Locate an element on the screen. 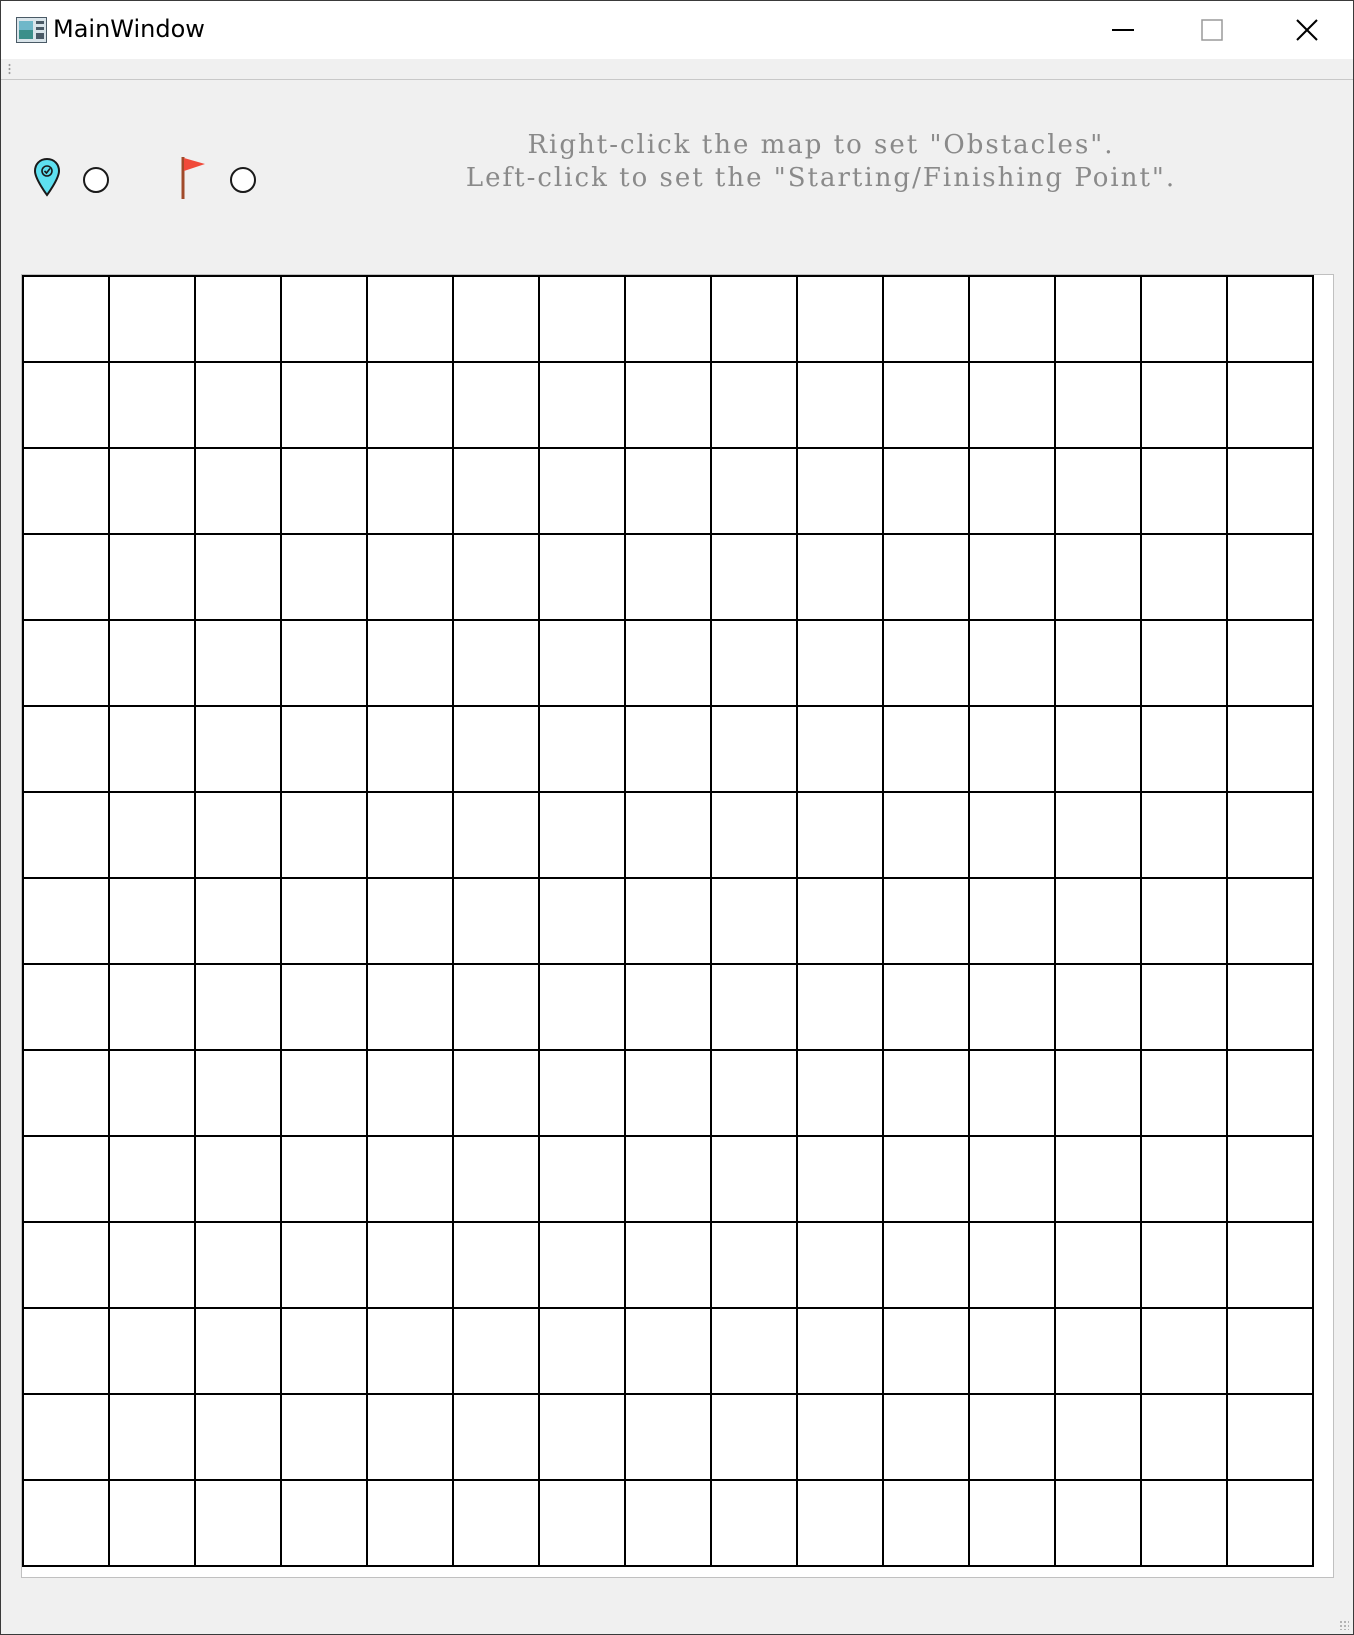  start-point-radio is located at coordinates (96, 180).